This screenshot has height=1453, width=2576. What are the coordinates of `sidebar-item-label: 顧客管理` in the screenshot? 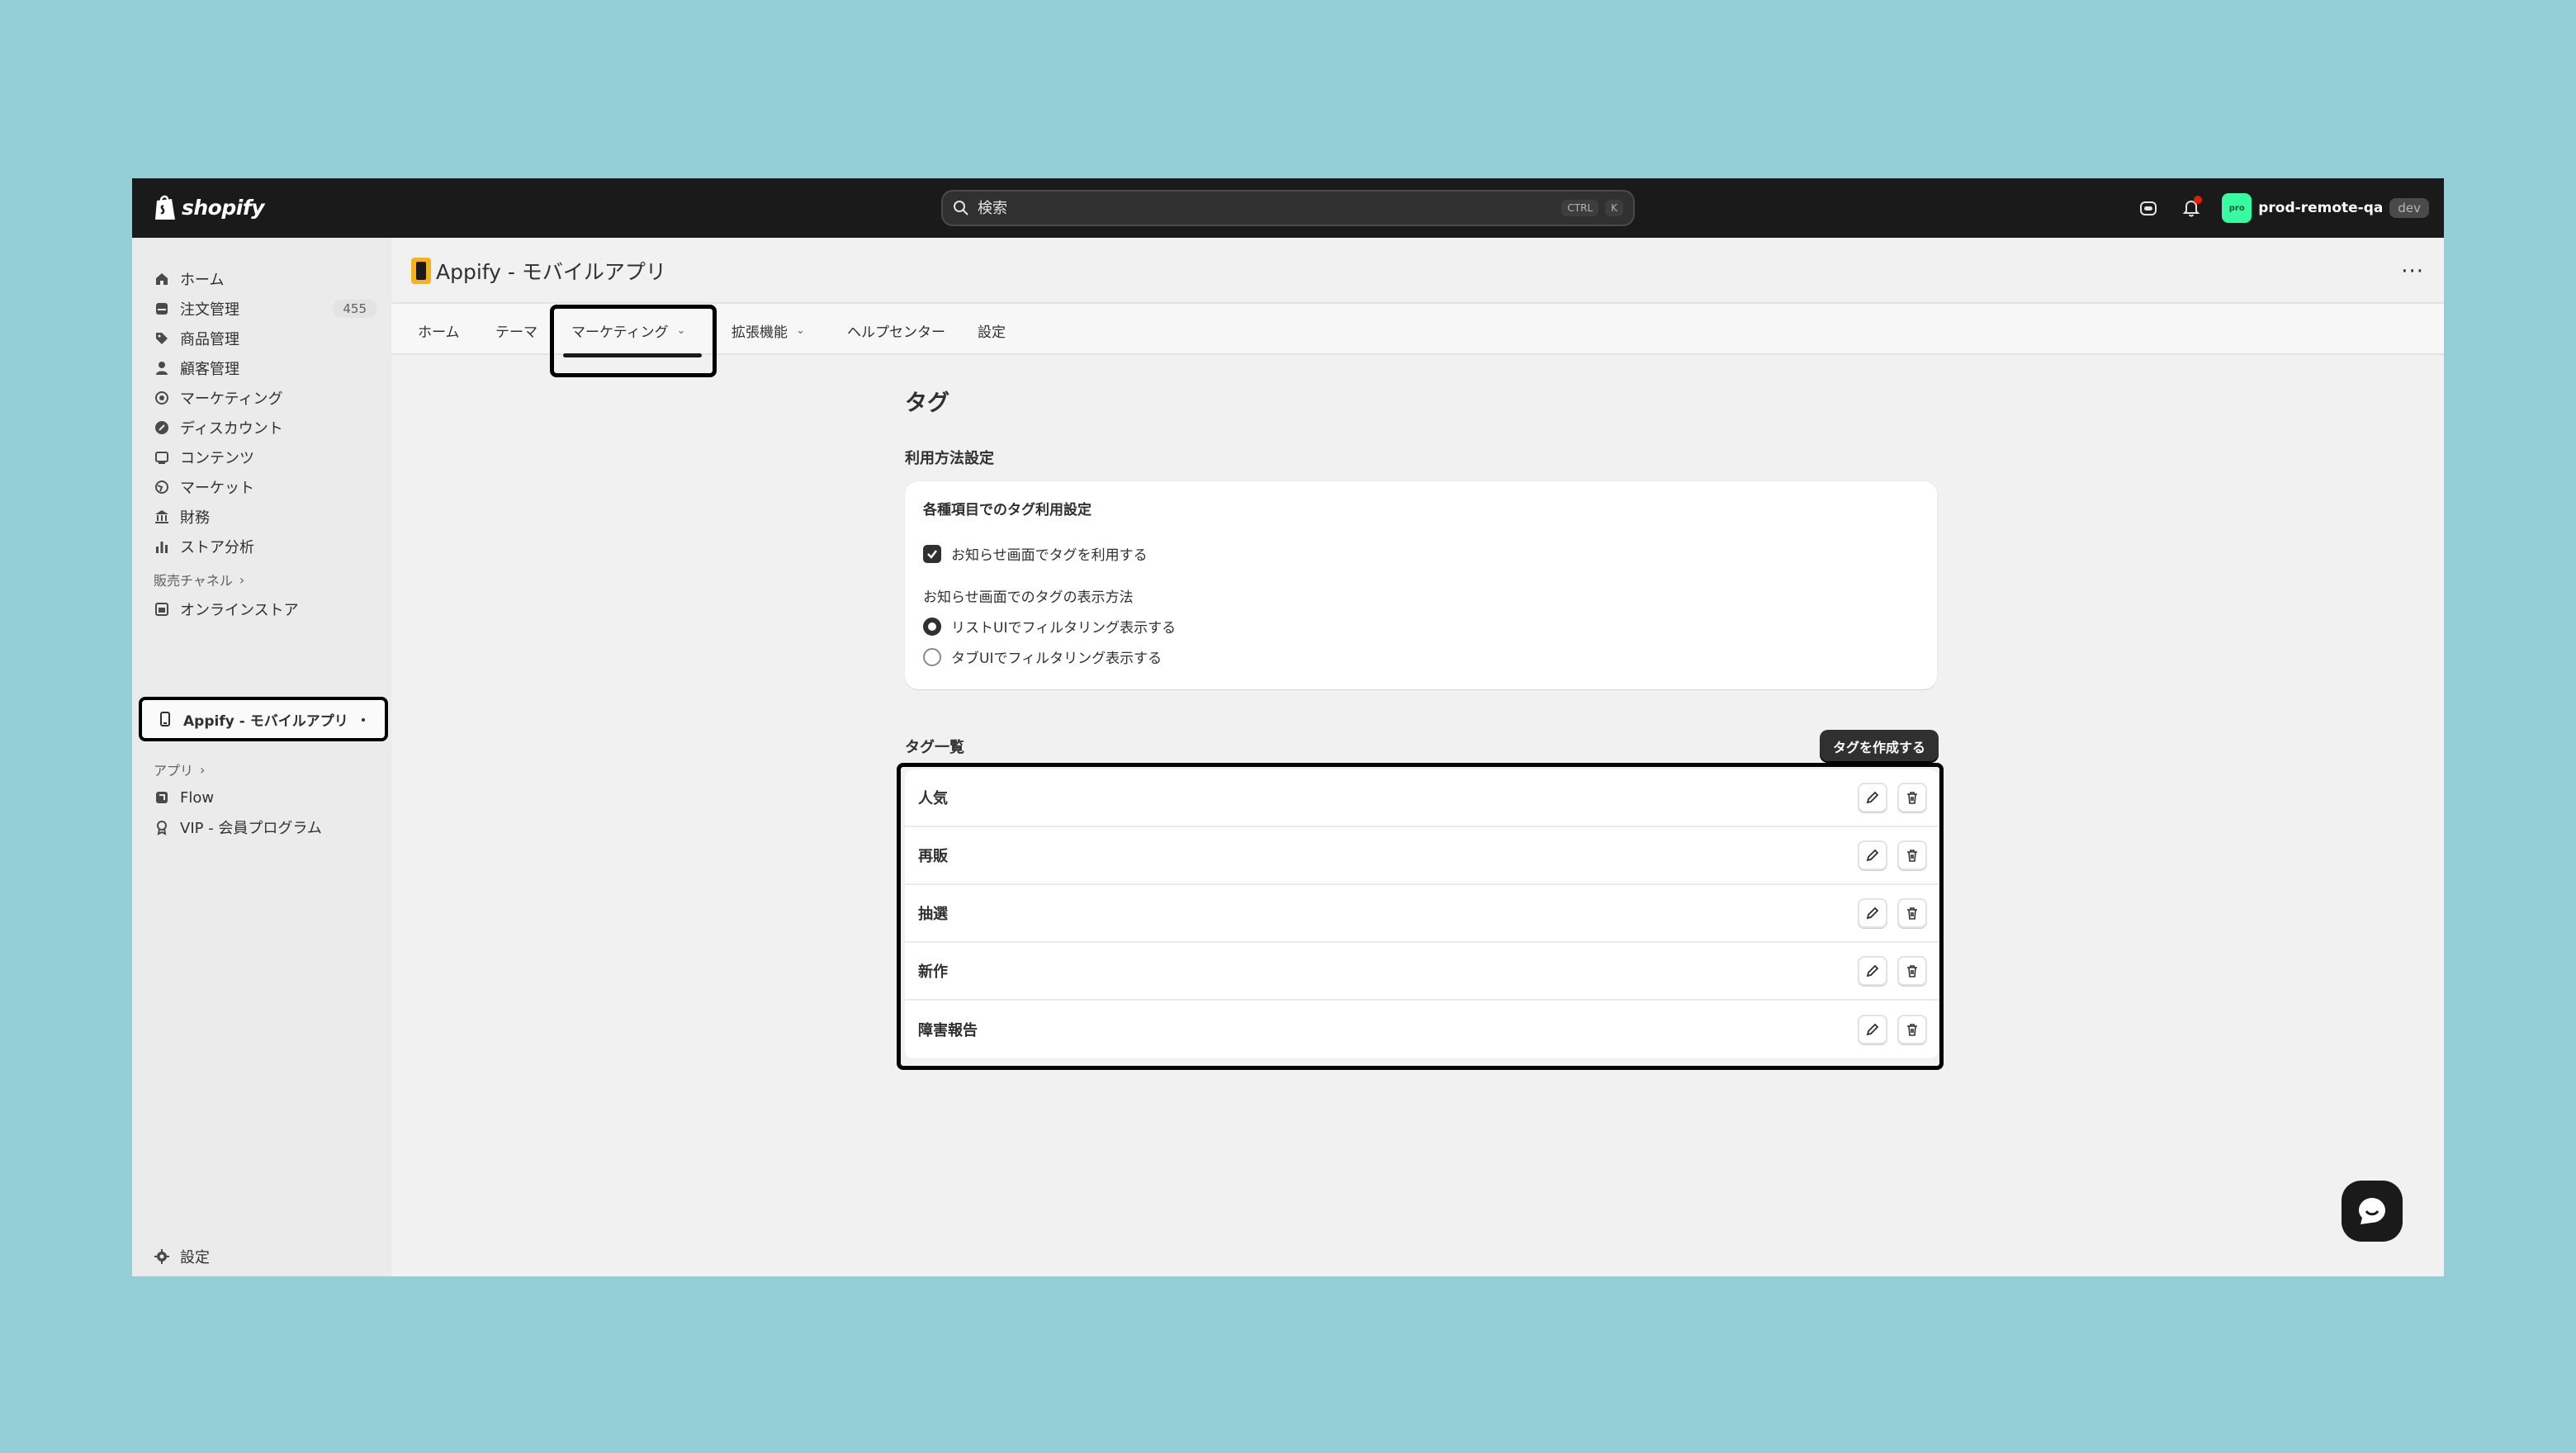 It's located at (209, 369).